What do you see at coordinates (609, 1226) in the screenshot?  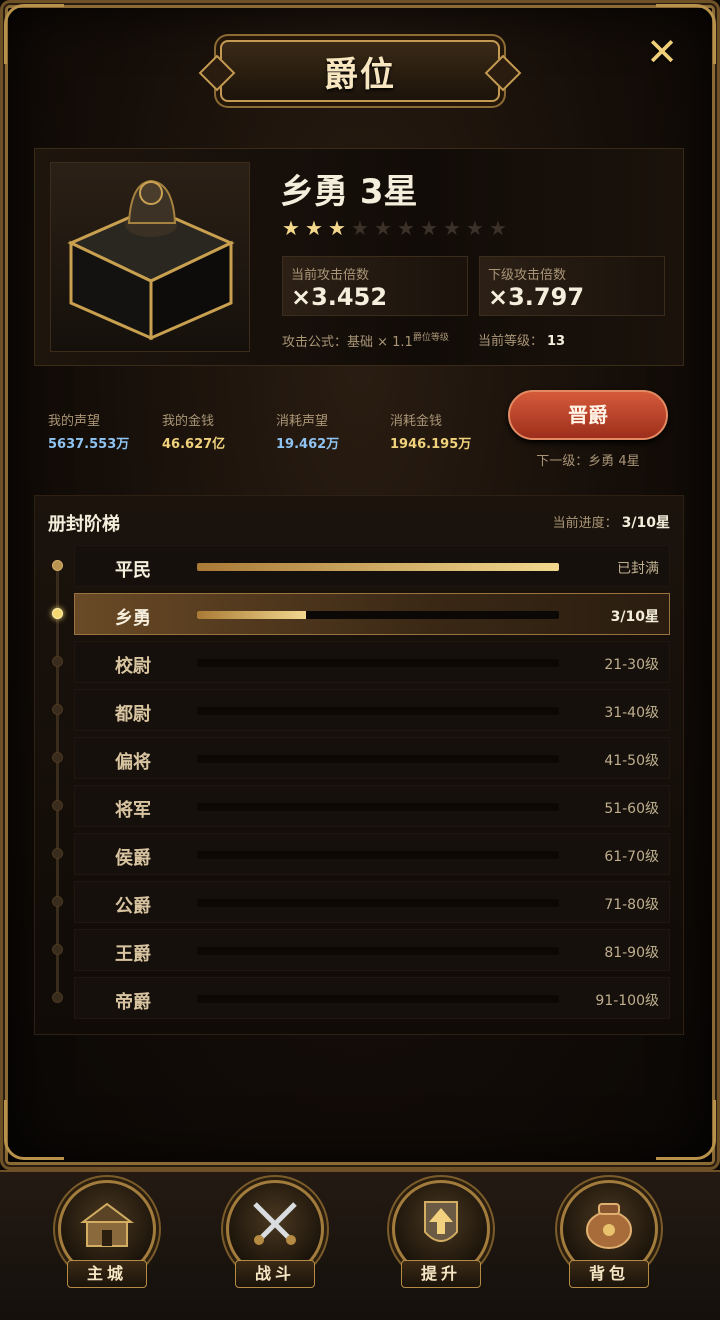 I see `bag-icon` at bounding box center [609, 1226].